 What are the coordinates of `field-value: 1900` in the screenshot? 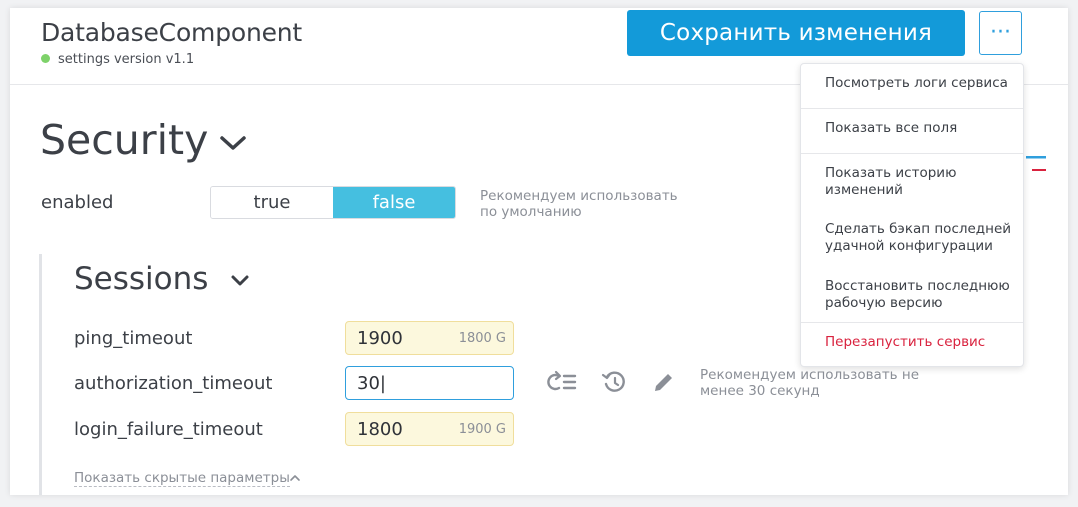 It's located at (380, 338).